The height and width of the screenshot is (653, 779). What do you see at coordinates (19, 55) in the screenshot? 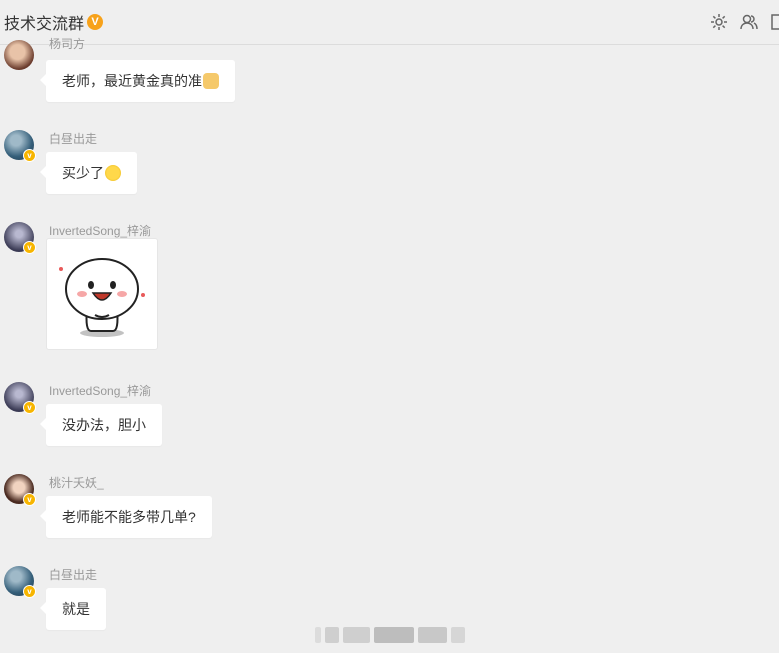
I see `avatar` at bounding box center [19, 55].